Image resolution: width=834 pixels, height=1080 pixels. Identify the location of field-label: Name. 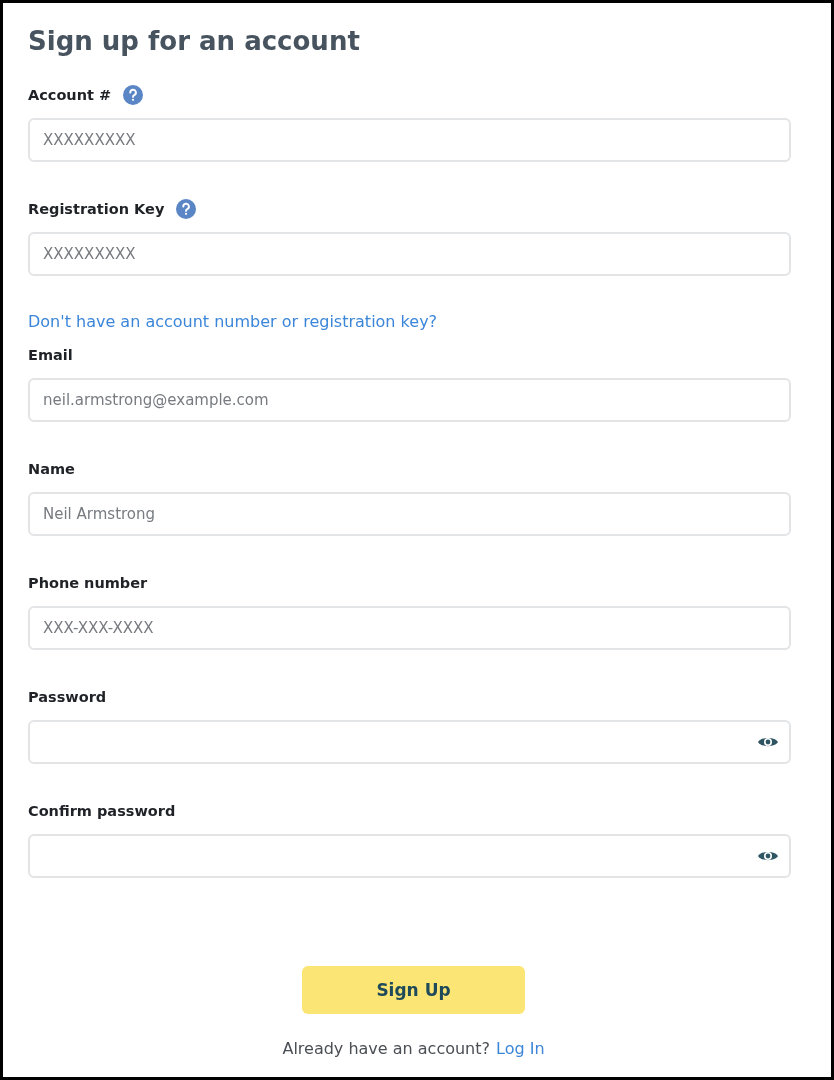
(51, 469).